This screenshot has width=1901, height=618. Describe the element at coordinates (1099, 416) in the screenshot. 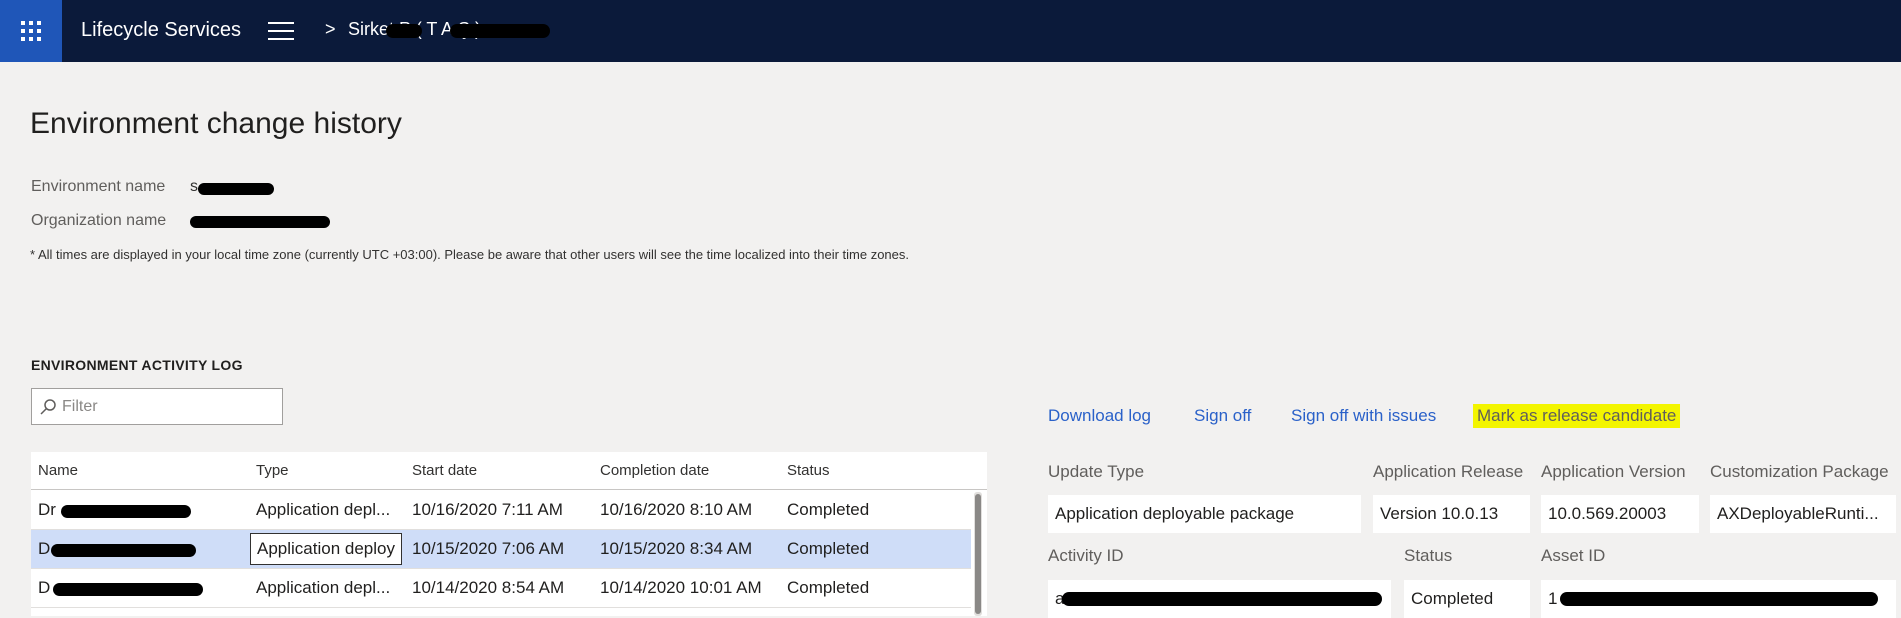

I see `download-log-link: Download log` at that location.